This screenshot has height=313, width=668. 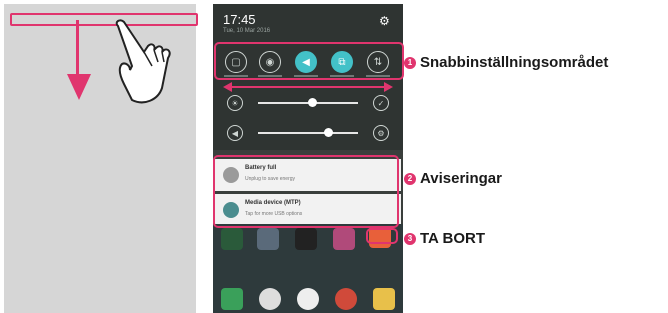 What do you see at coordinates (328, 132) in the screenshot?
I see `volume-slider-knob` at bounding box center [328, 132].